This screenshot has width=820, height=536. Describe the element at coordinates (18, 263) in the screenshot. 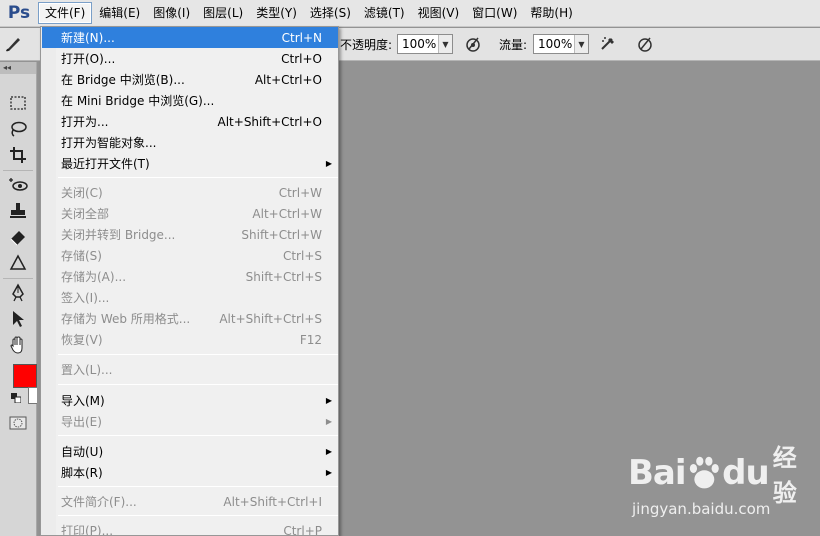

I see `blur-tool-icon` at that location.